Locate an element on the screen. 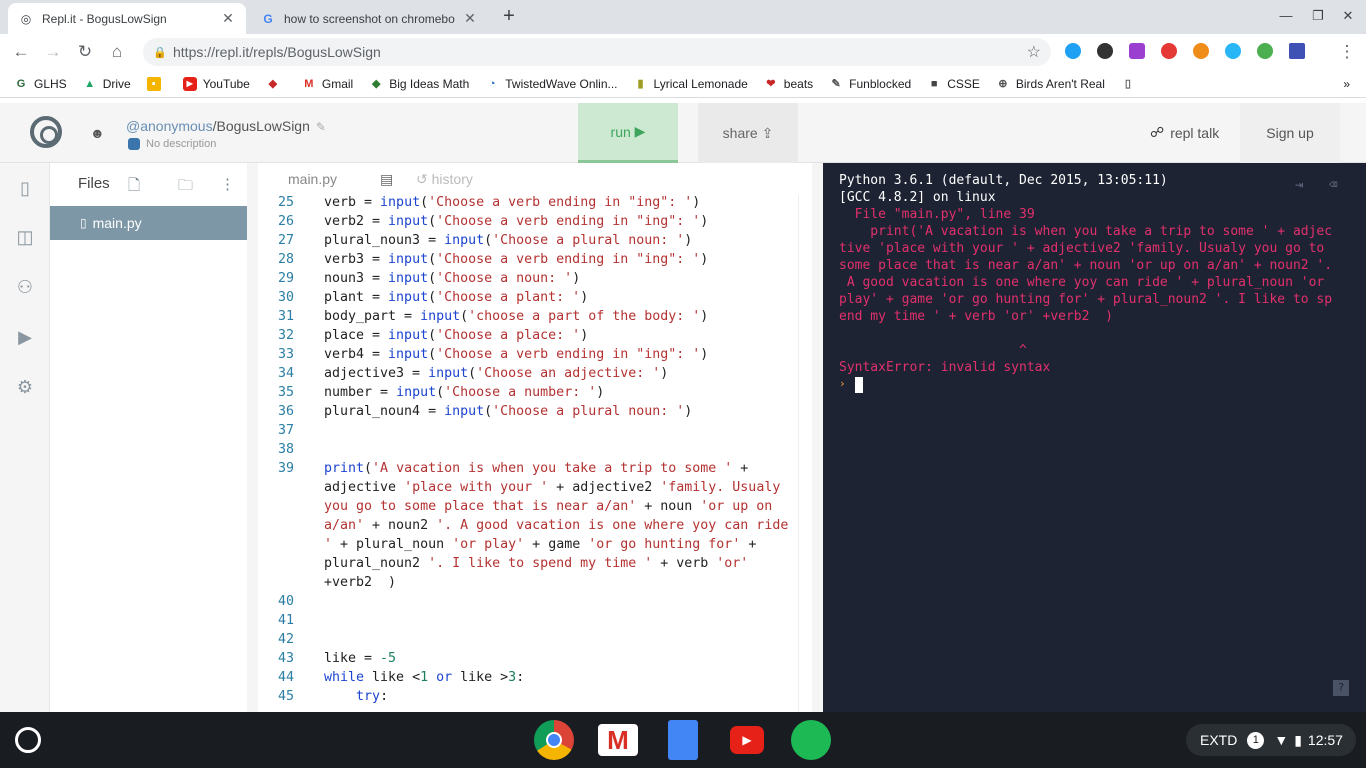 Image resolution: width=1366 pixels, height=768 pixels. code-line: noun3 = input('Choose a noun: ') is located at coordinates (452, 278).